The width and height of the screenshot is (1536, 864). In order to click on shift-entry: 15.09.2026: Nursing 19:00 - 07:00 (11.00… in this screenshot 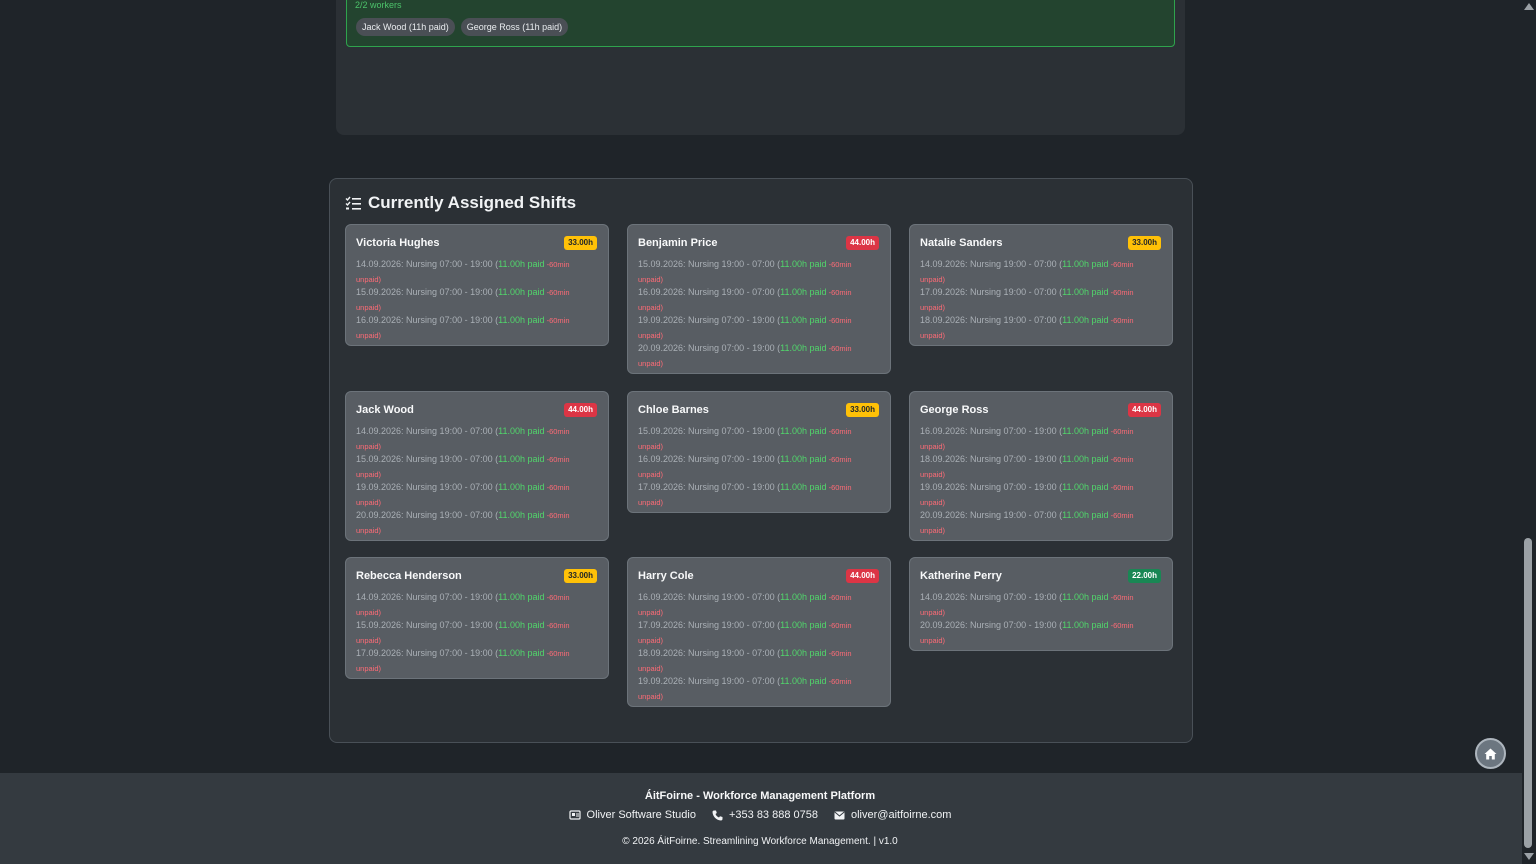, I will do `click(476, 466)`.